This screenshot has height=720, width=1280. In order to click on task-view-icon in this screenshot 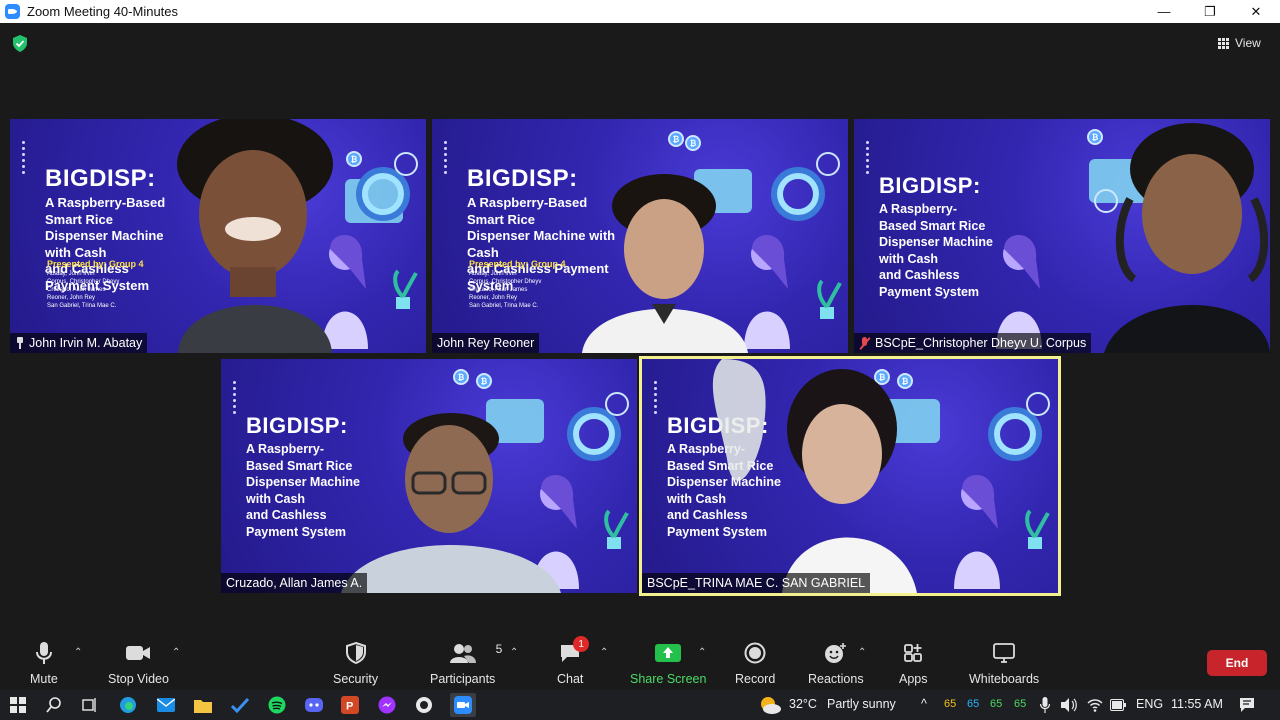, I will do `click(90, 705)`.